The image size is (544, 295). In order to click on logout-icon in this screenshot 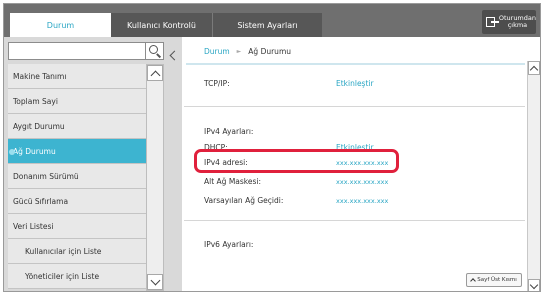, I will do `click(492, 22)`.